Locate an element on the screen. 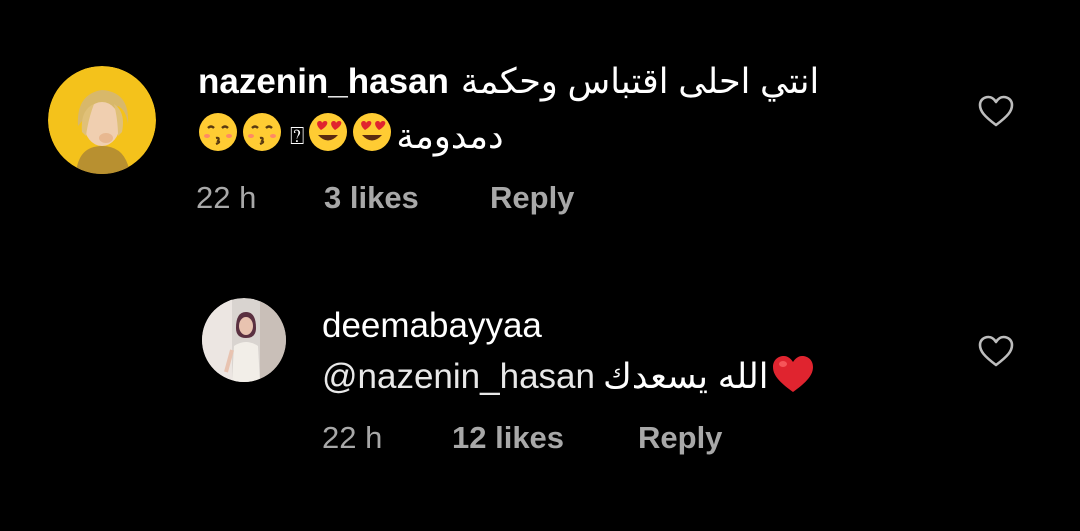  red-heart-emoji-icon is located at coordinates (793, 376).